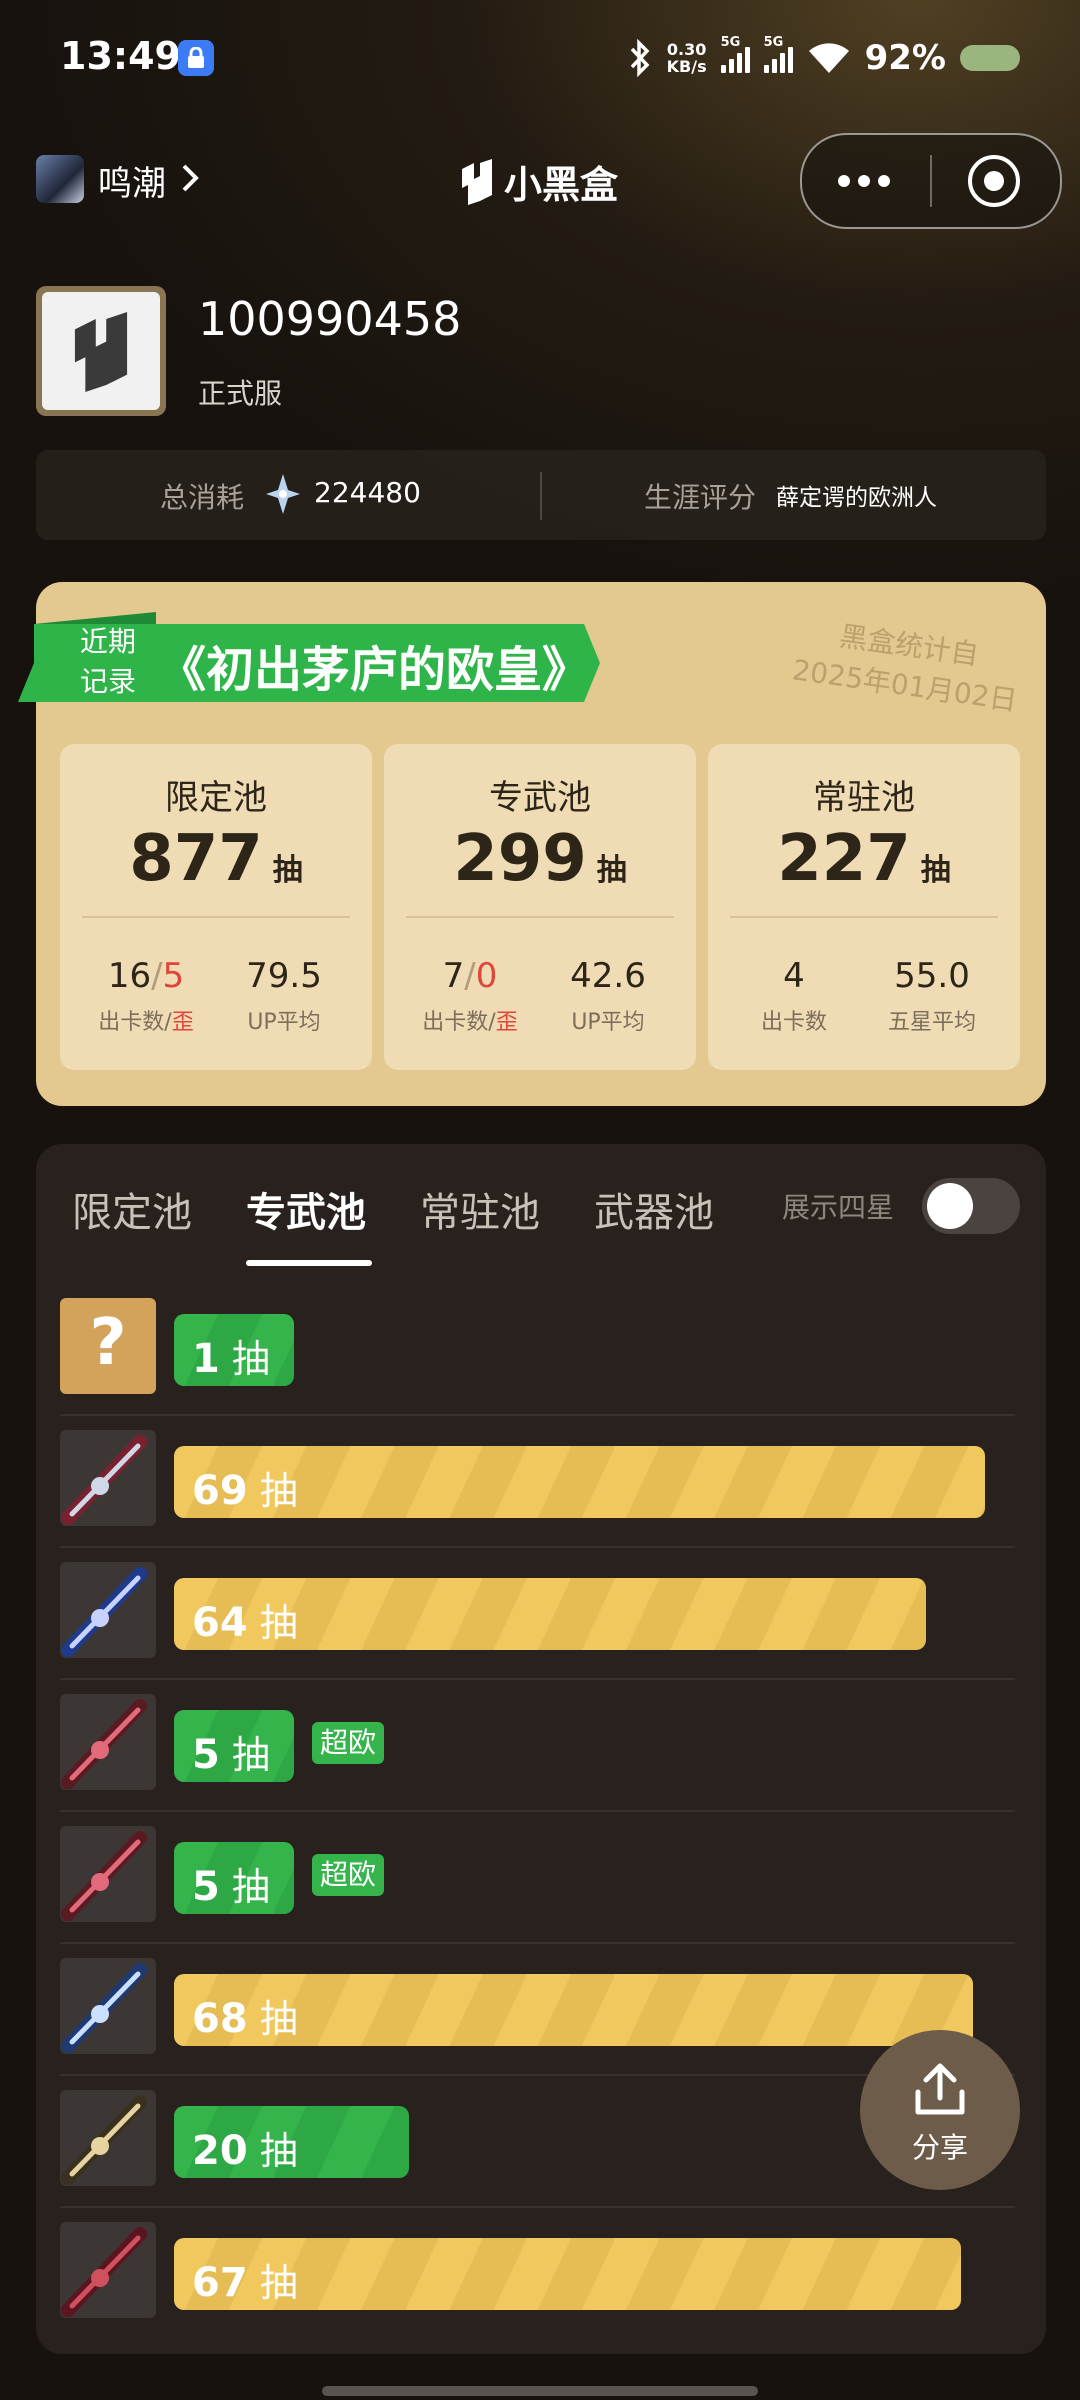  What do you see at coordinates (905, 58) in the screenshot?
I see `battery-level: 92%` at bounding box center [905, 58].